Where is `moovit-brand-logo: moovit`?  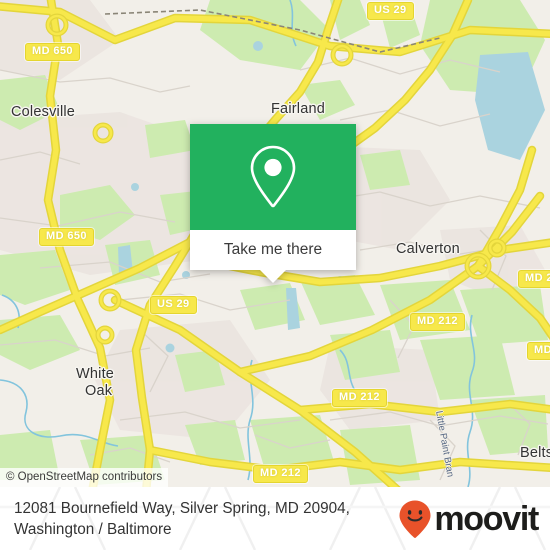
moovit-brand-logo: moovit is located at coordinates (468, 519).